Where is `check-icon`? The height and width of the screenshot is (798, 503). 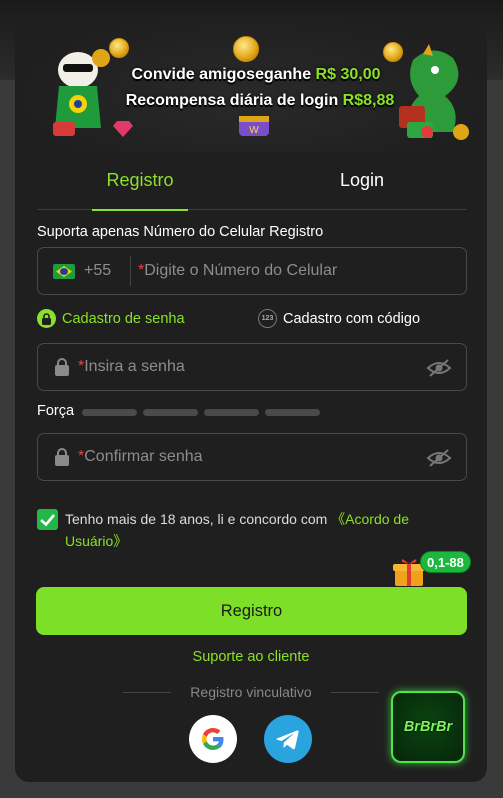 check-icon is located at coordinates (47, 520).